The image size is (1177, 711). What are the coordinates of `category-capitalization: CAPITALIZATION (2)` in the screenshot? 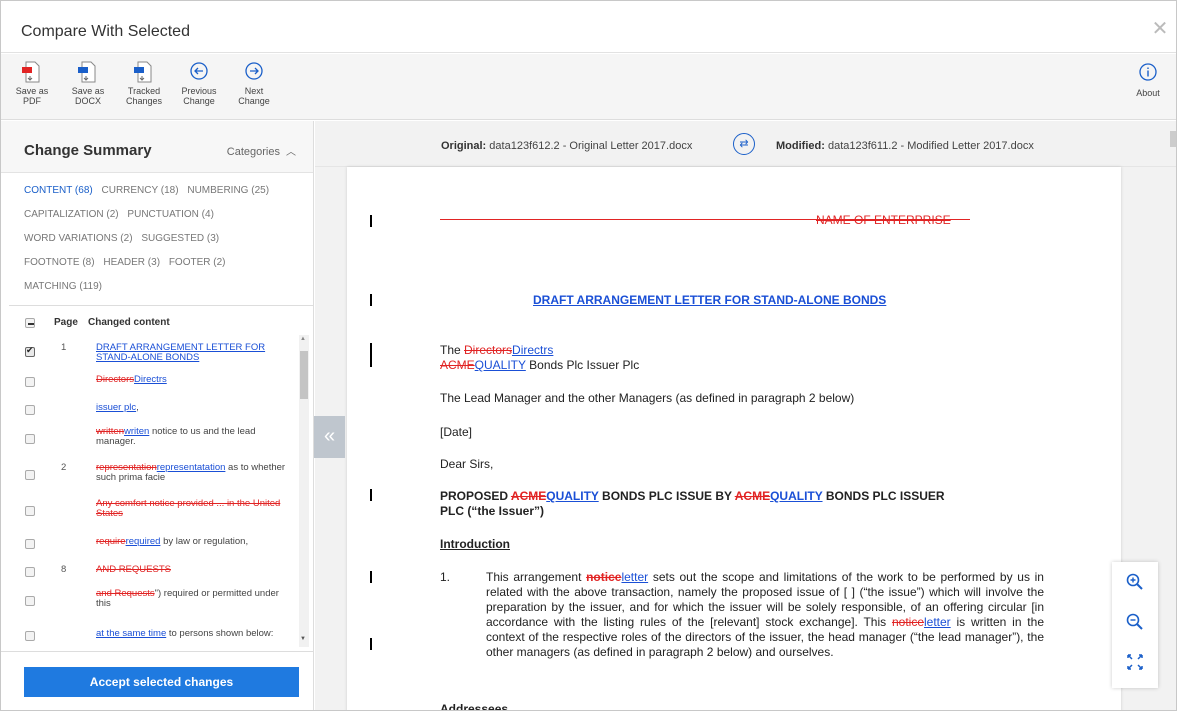 It's located at (71, 214).